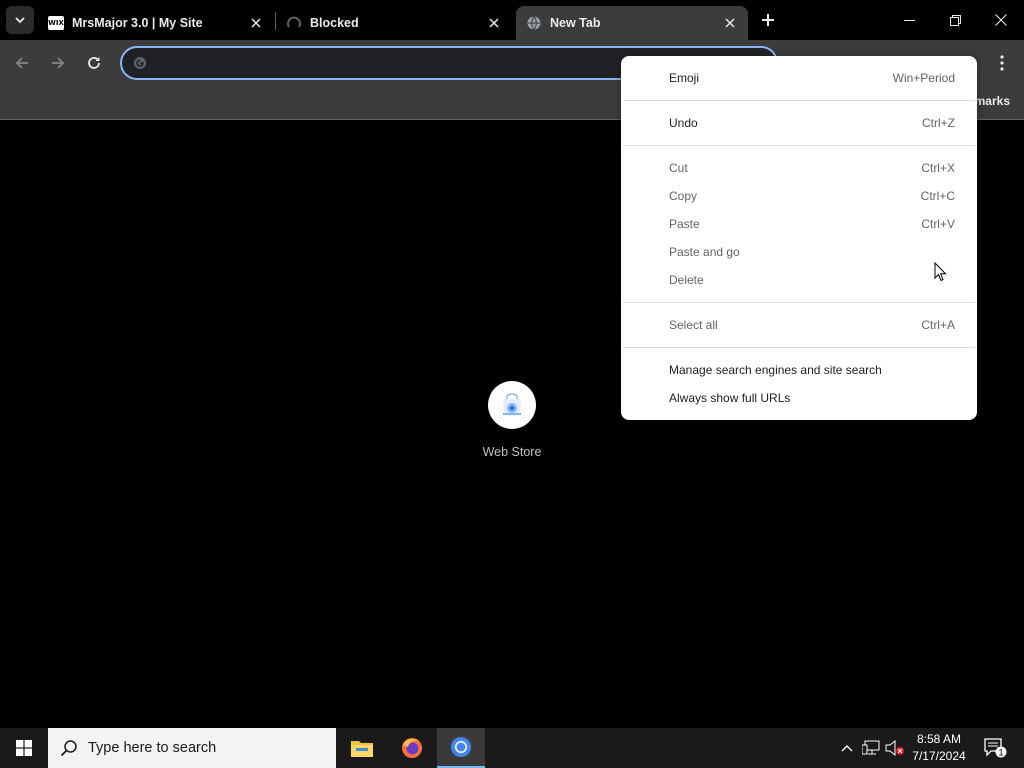 The height and width of the screenshot is (768, 1024). I want to click on menu-item-paste: Paste Ctrl+V, so click(799, 224).